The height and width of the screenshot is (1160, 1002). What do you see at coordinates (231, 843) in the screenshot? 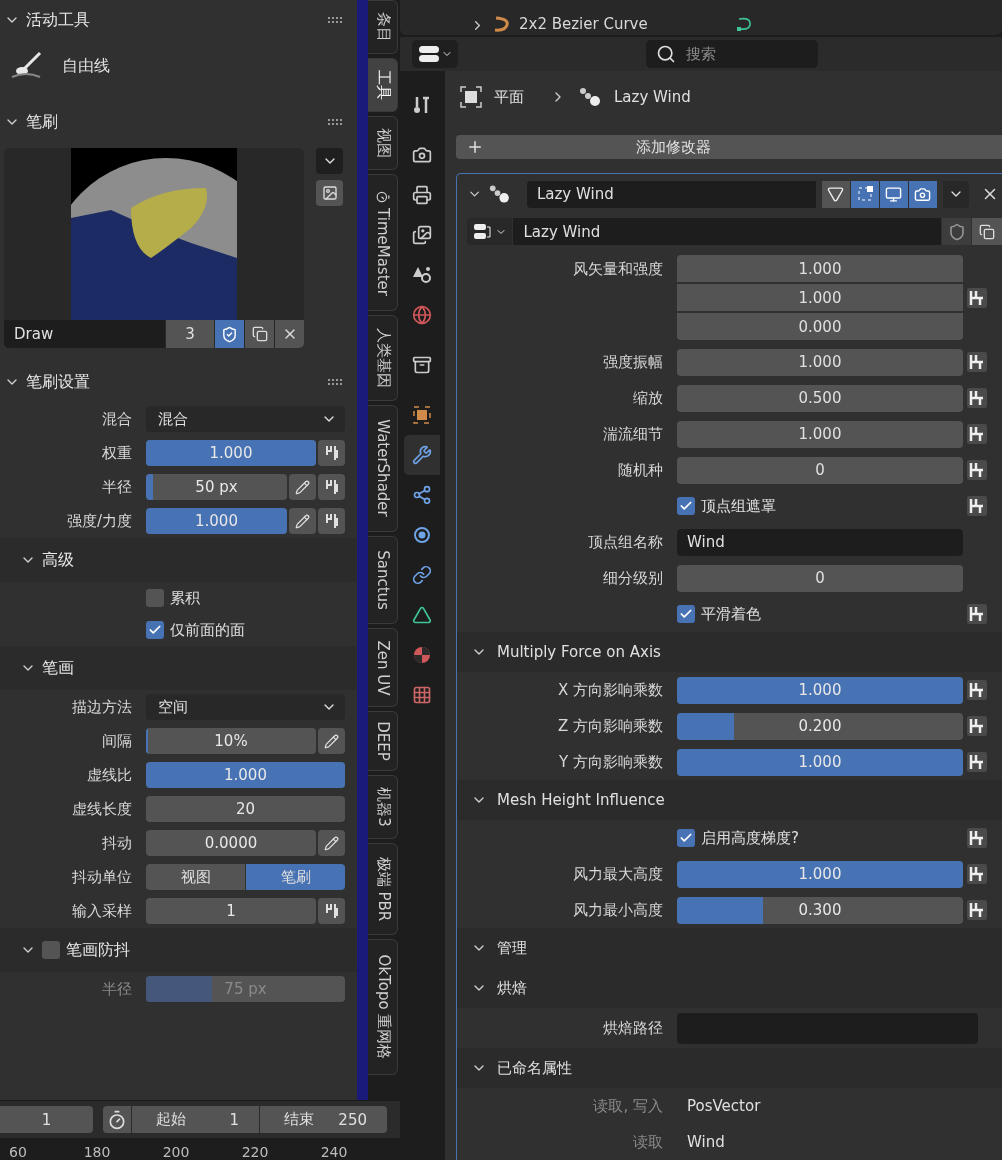
I see `number-field: 0.0000` at bounding box center [231, 843].